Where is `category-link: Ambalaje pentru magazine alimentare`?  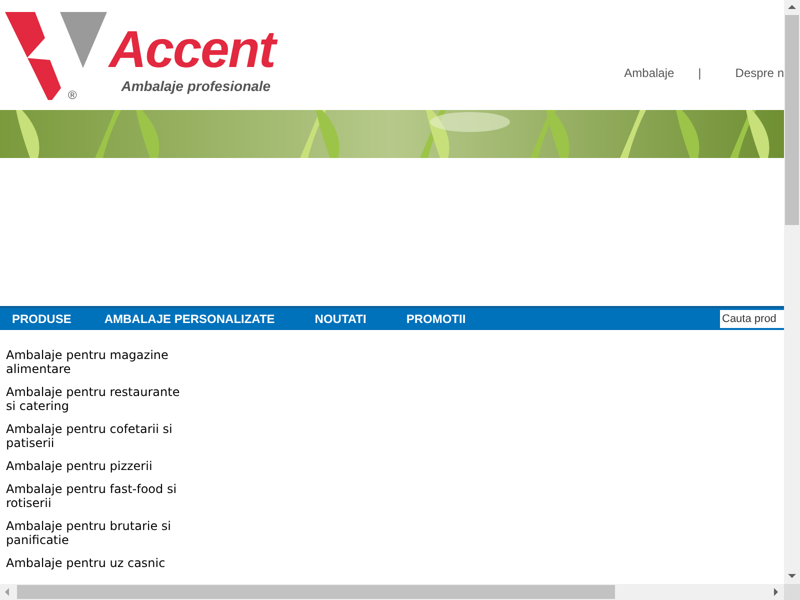
category-link: Ambalaje pentru magazine alimentare is located at coordinates (93, 362).